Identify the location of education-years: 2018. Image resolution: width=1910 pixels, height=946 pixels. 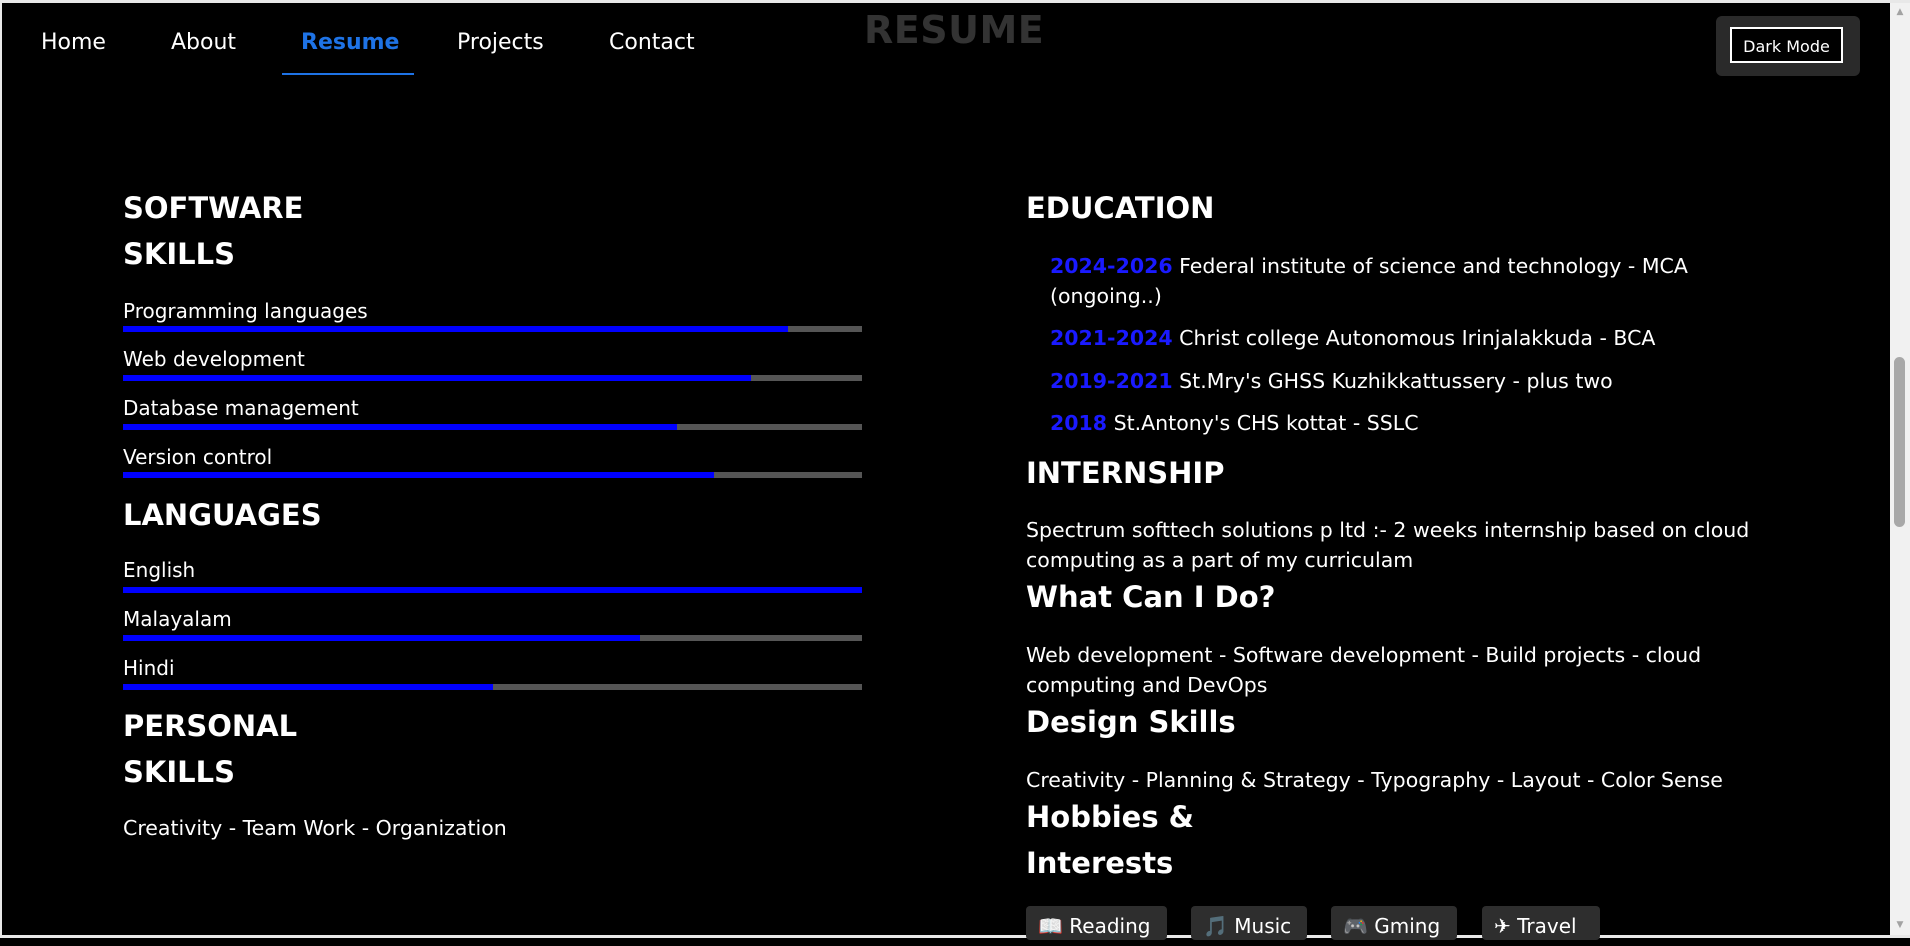
(1079, 423).